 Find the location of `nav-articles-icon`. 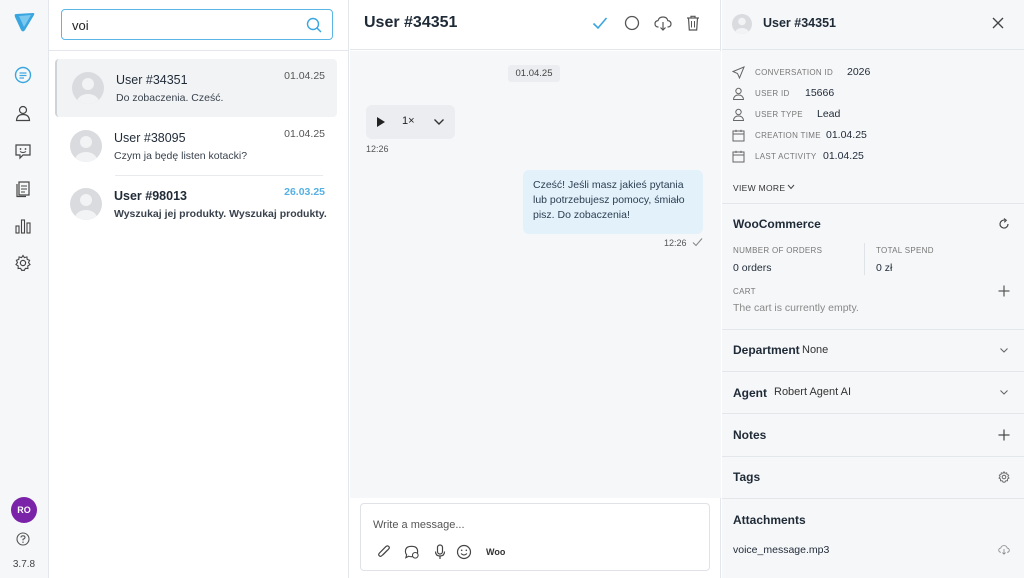

nav-articles-icon is located at coordinates (23, 189).